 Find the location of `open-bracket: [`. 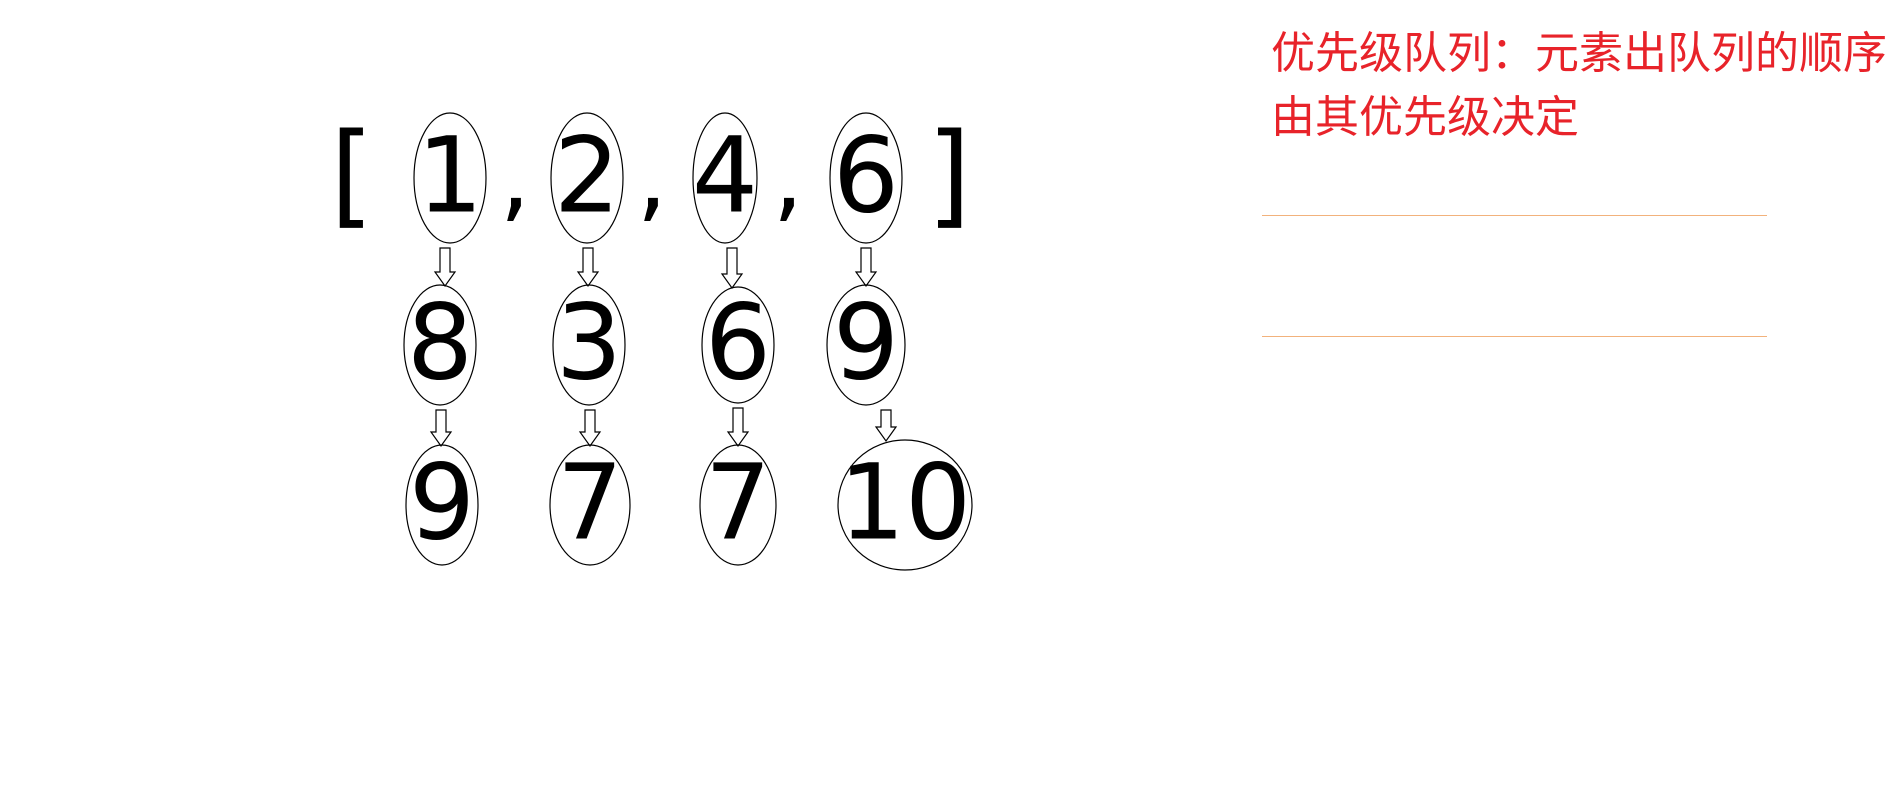

open-bracket: [ is located at coordinates (352, 175).